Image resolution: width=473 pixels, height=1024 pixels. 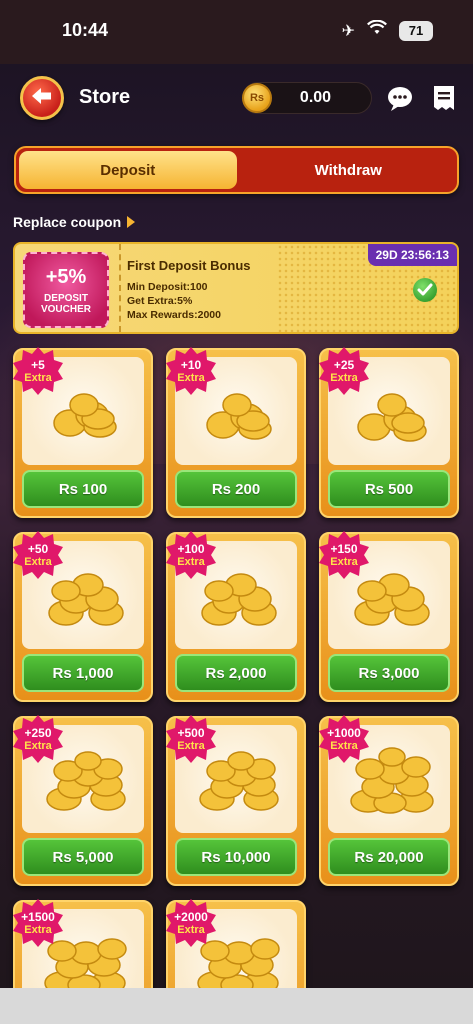 What do you see at coordinates (235, 800) in the screenshot?
I see `product-card: +500 Extra Rs 10,000` at bounding box center [235, 800].